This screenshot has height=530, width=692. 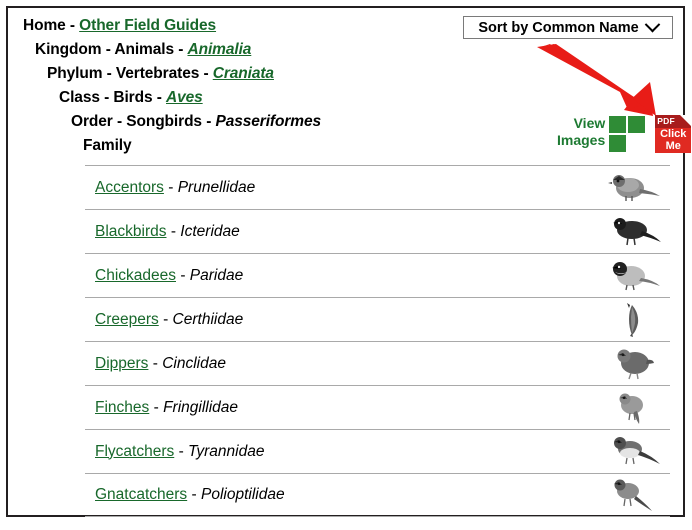 I want to click on taxonomy-common-class: Birds, so click(x=133, y=97).